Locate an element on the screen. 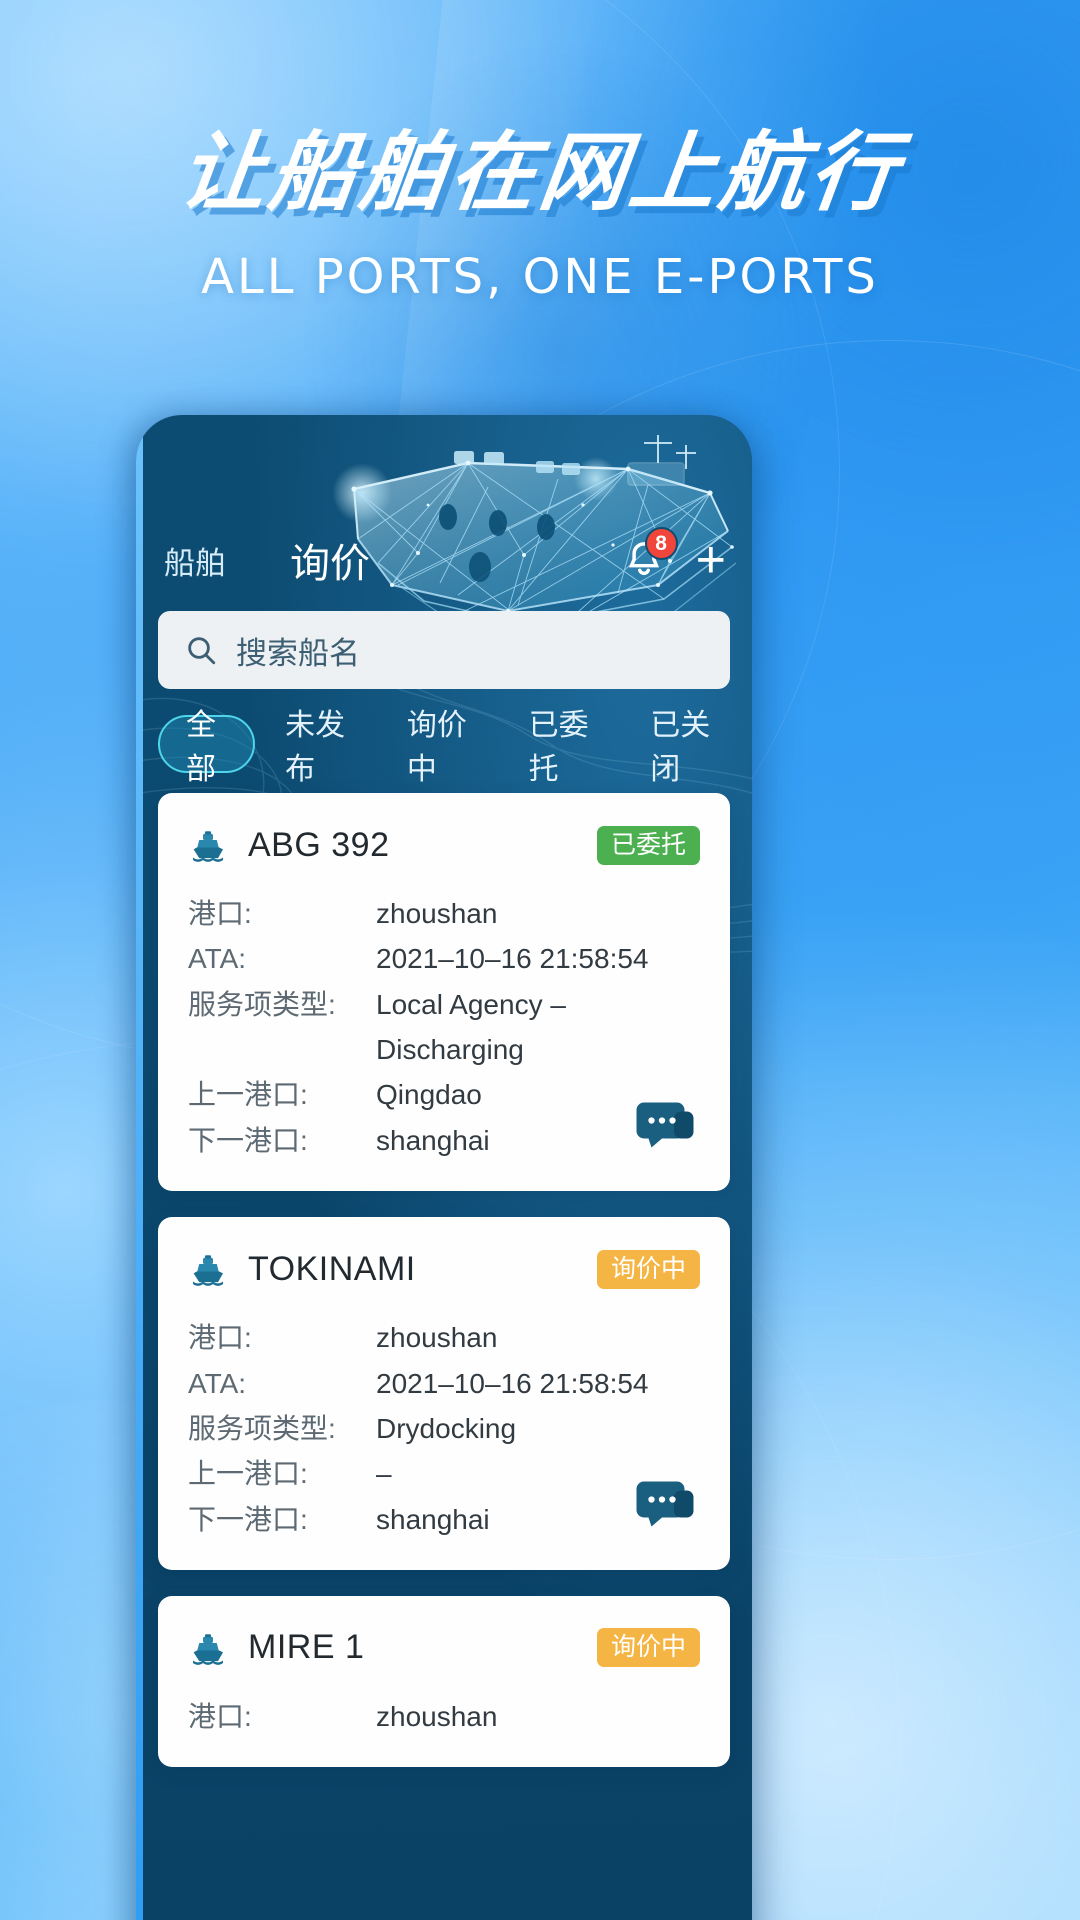  detail-row-service: 服务项类型: Drydocking is located at coordinates (444, 1428).